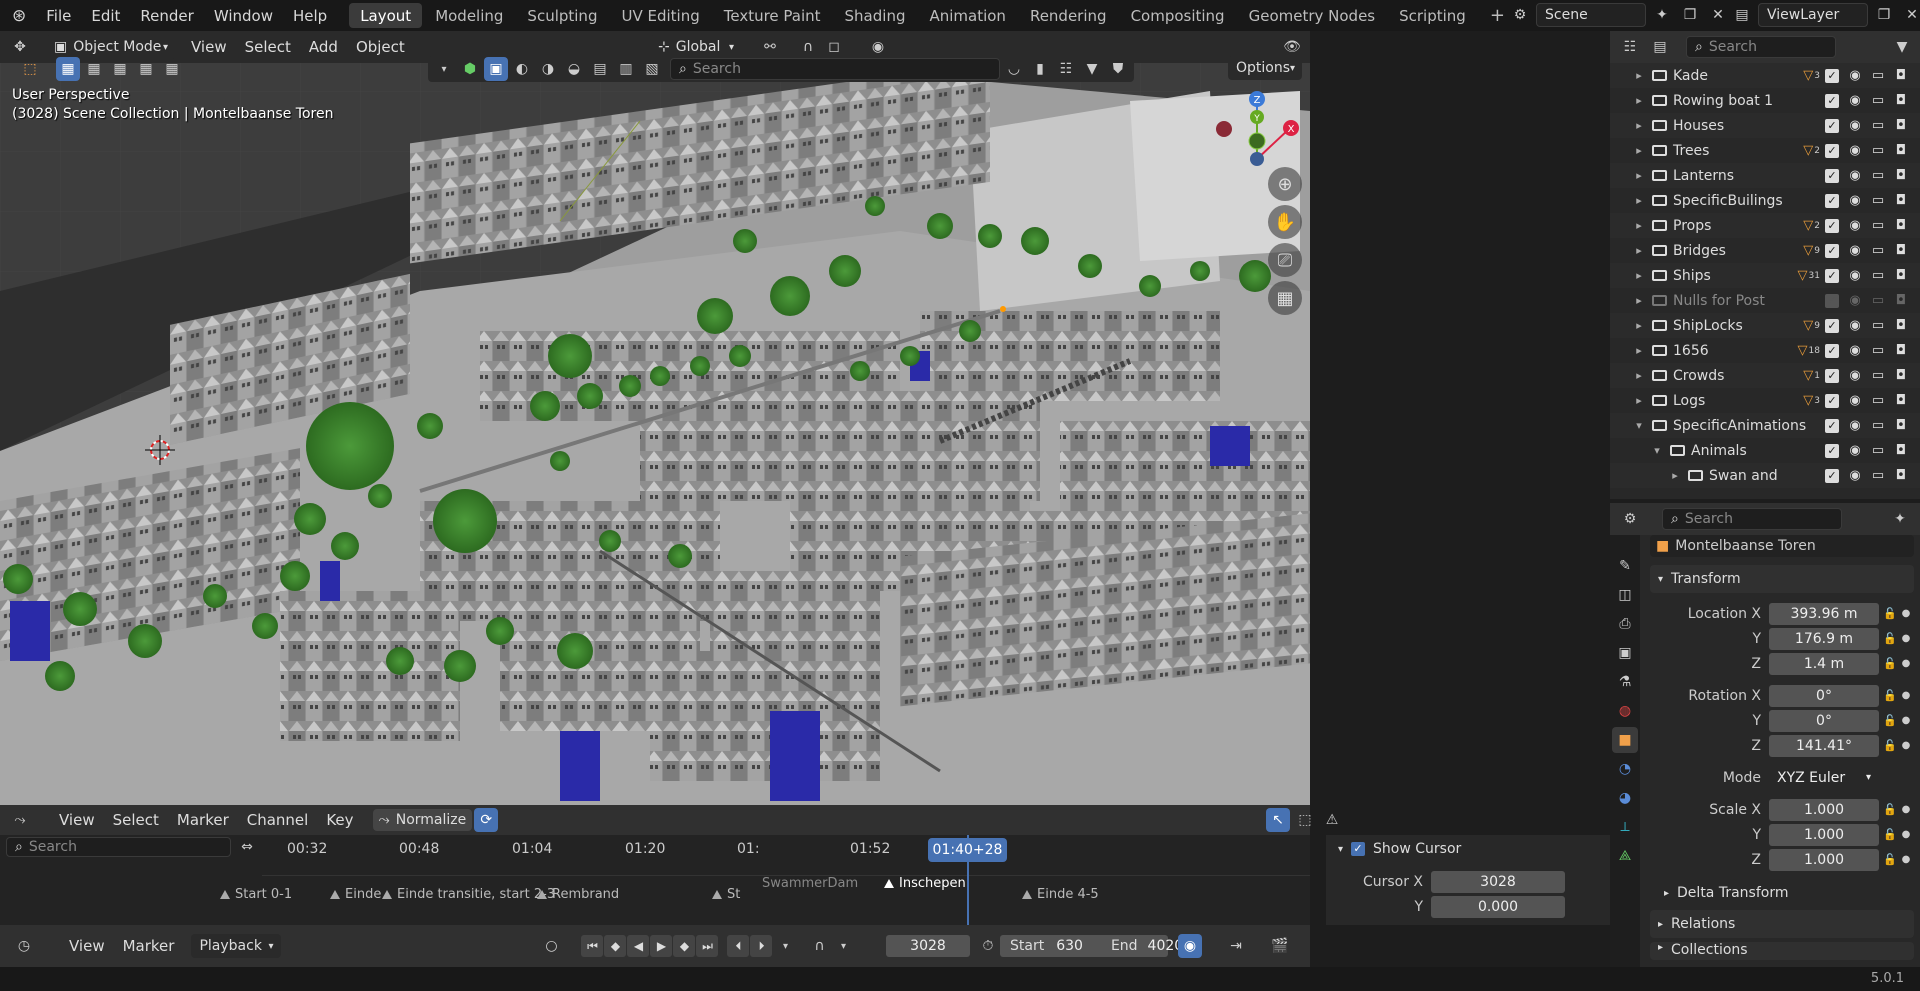 The height and width of the screenshot is (991, 1920). Describe the element at coordinates (1765, 100) in the screenshot. I see `outliner-item: ▸ Rowing boat 1 ✓ ◉ ▭ ◘` at that location.